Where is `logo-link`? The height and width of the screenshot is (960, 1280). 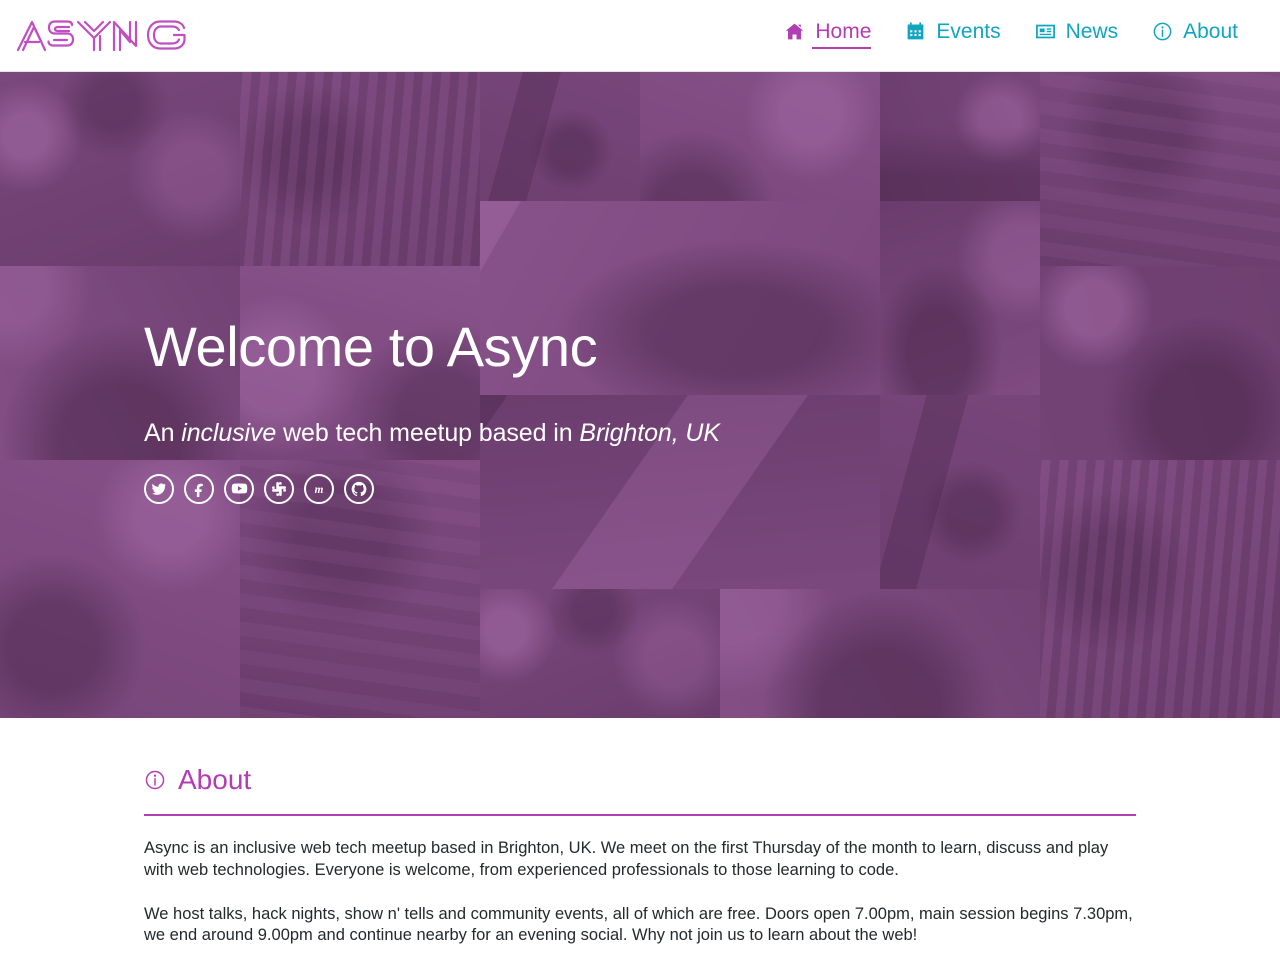
logo-link is located at coordinates (102, 36).